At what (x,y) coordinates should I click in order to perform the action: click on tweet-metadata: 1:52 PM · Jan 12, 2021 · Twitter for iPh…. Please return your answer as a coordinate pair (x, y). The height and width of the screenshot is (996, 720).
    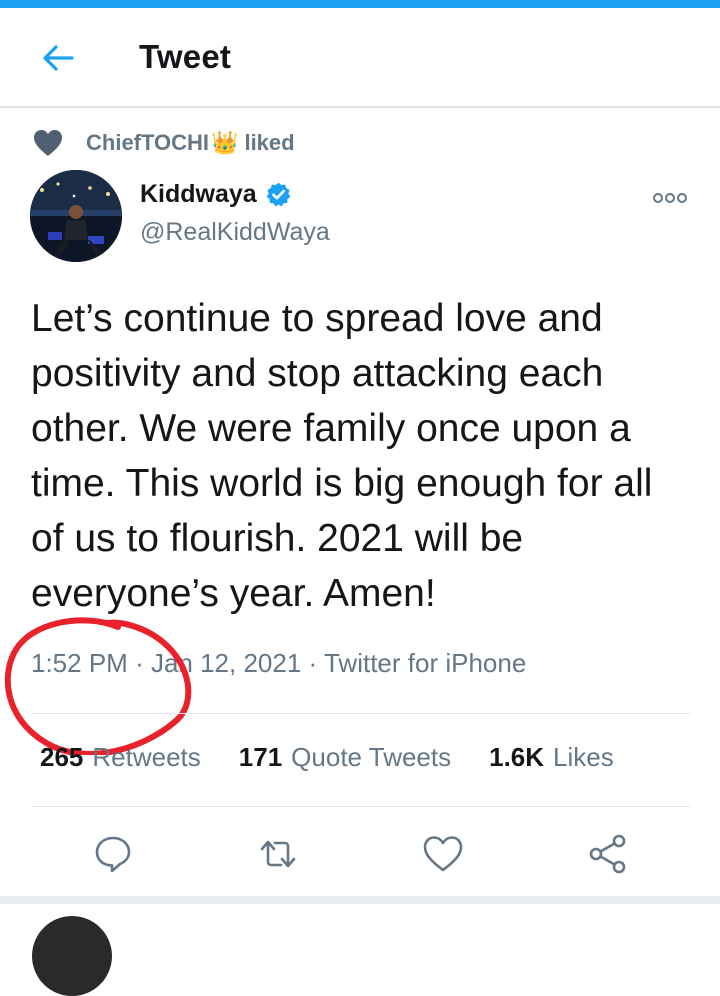
    Looking at the image, I should click on (278, 663).